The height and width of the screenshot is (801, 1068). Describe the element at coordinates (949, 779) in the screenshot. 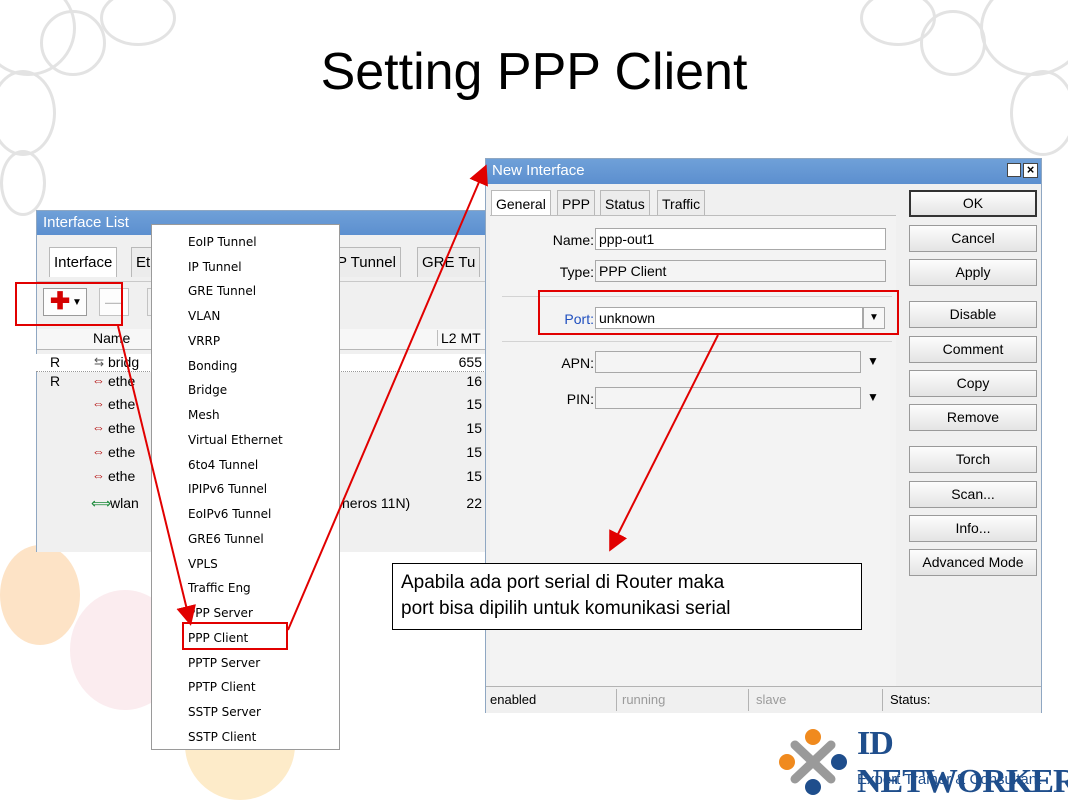

I see `brand-tagline: Expert Trainer & Consultant` at that location.